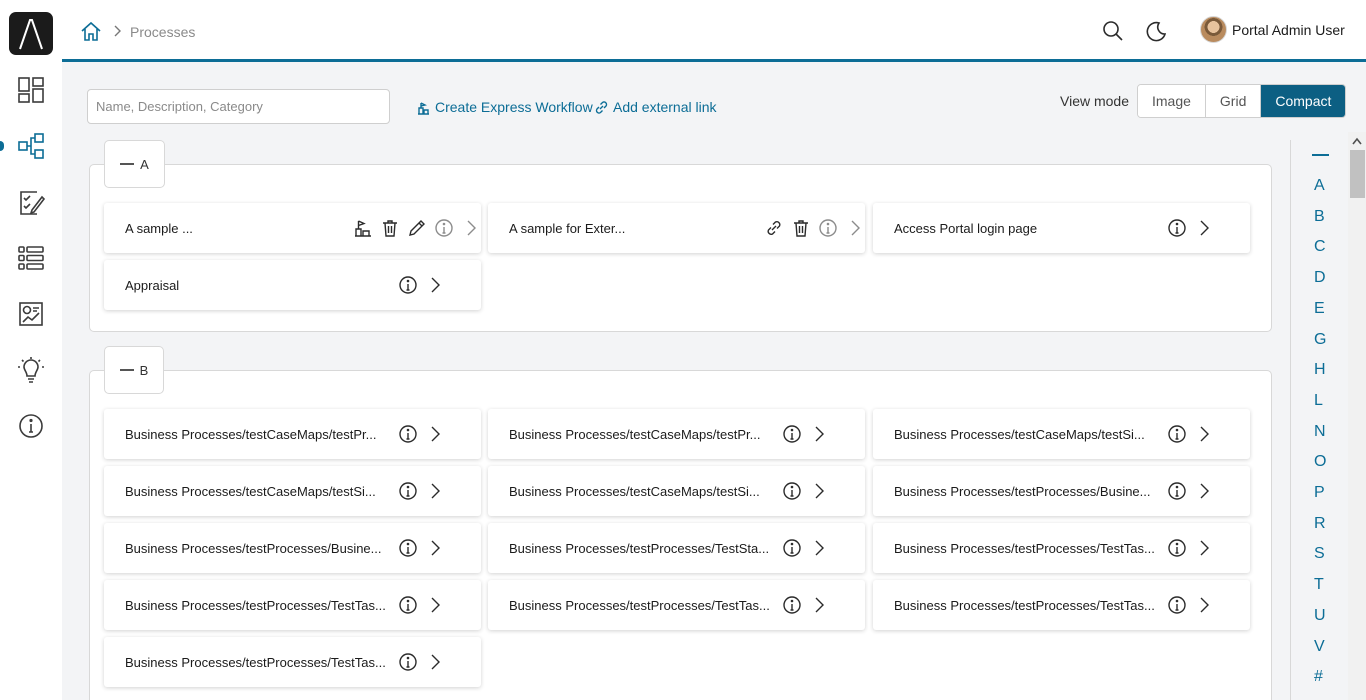 The image size is (1366, 700). What do you see at coordinates (31, 33) in the screenshot?
I see `app-logo` at bounding box center [31, 33].